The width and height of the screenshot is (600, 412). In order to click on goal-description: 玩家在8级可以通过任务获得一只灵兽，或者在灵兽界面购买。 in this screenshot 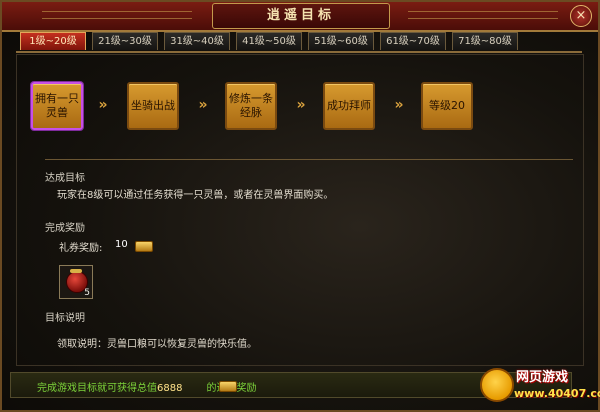, I will do `click(195, 195)`.